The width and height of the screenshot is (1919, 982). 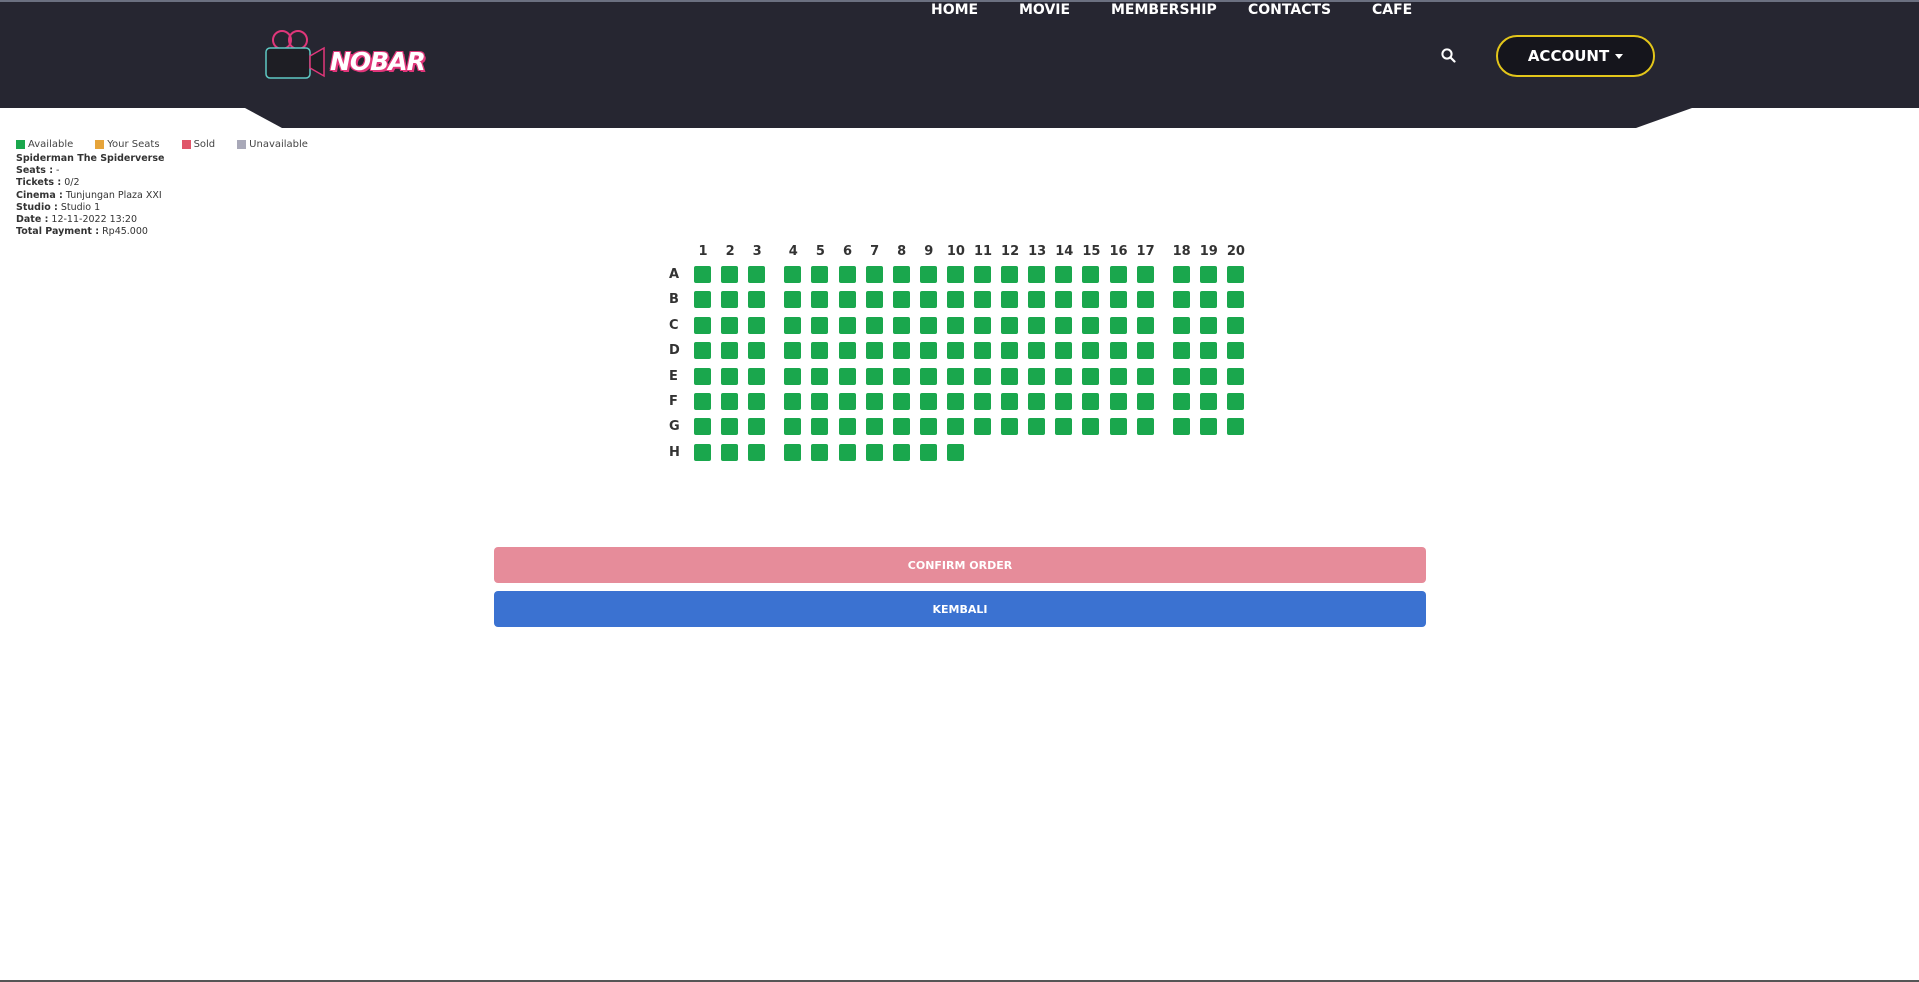 I want to click on seat-E9, so click(x=928, y=376).